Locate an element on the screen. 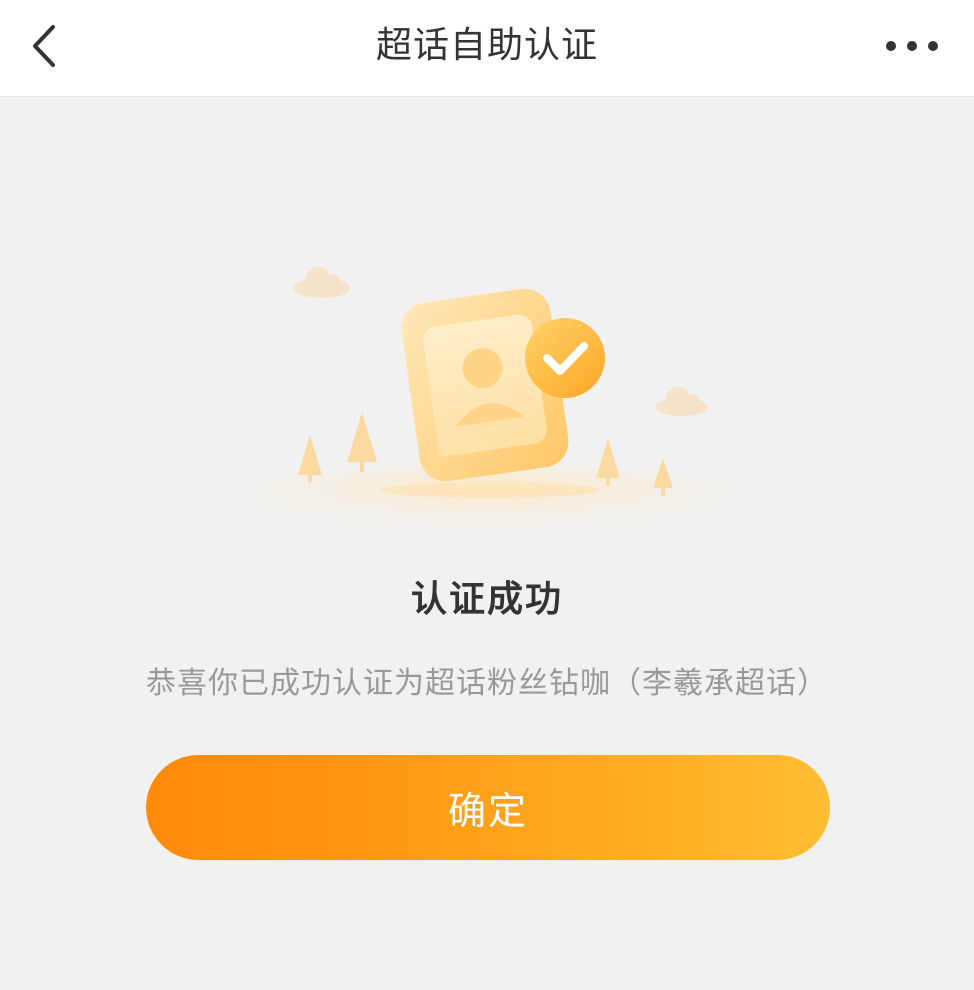  success-description: 恭喜你已成功认证为超话粉丝钻咖（李羲承超话） is located at coordinates (487, 683).